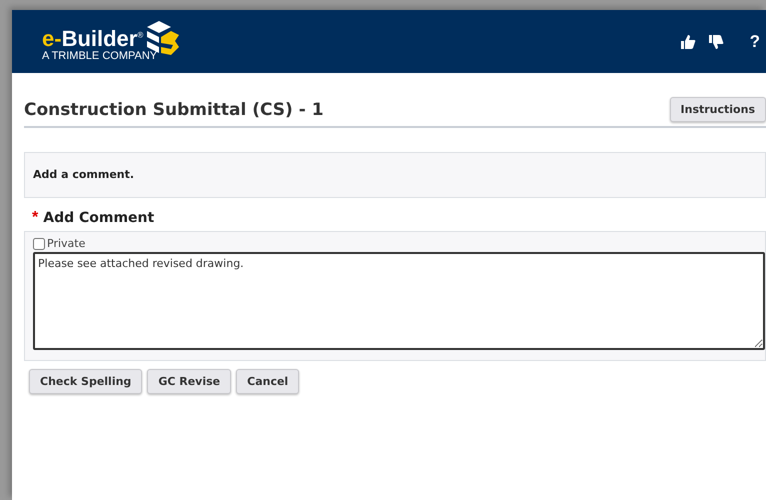 Image resolution: width=766 pixels, height=500 pixels. What do you see at coordinates (755, 42) in the screenshot?
I see `help-link: ?` at bounding box center [755, 42].